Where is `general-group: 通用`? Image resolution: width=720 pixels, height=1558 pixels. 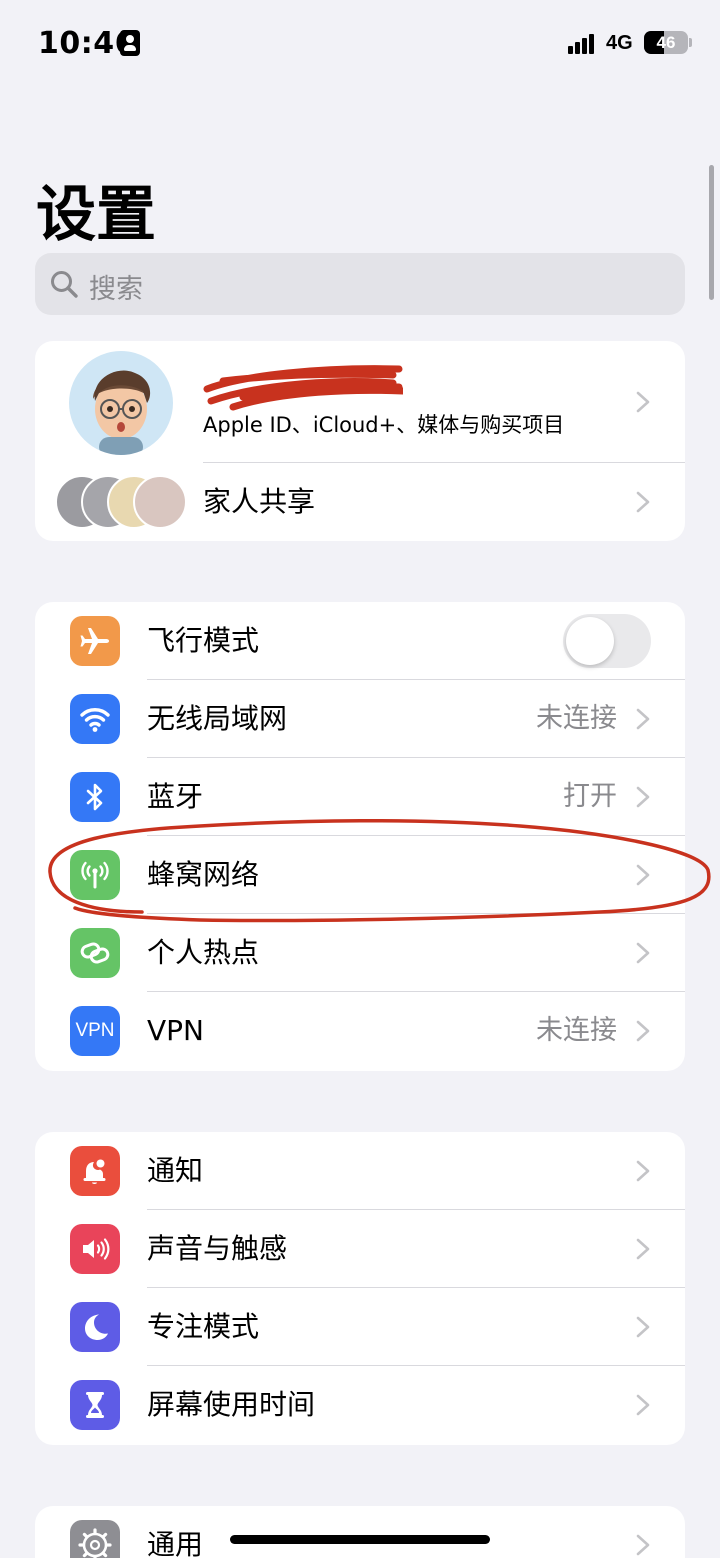
general-group: 通用 is located at coordinates (360, 1532).